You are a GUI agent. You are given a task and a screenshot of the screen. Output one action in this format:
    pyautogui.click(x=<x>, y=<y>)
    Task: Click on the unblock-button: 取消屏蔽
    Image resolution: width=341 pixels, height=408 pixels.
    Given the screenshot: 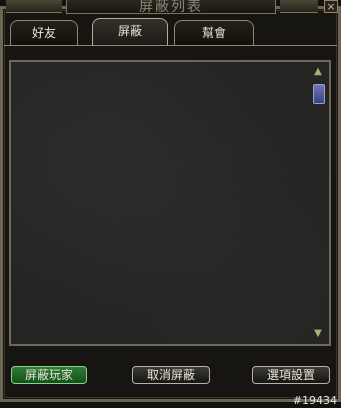 What is the action you would take?
    pyautogui.click(x=171, y=375)
    